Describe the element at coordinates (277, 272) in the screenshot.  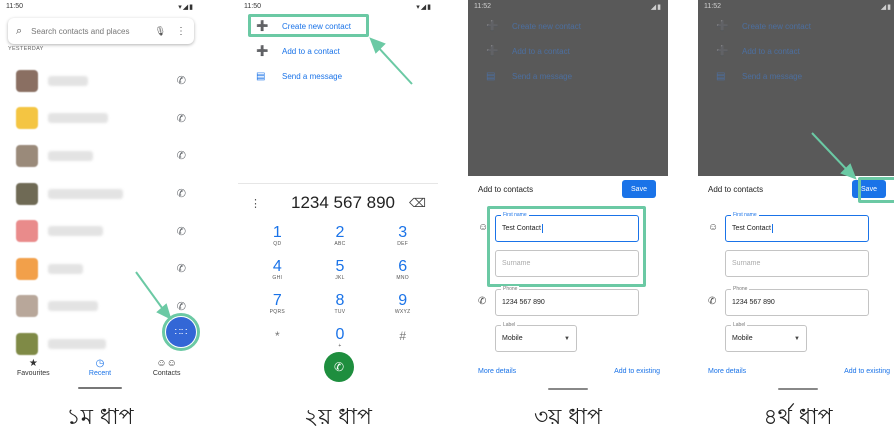
I see `dialpad-key: 4 GHI` at that location.